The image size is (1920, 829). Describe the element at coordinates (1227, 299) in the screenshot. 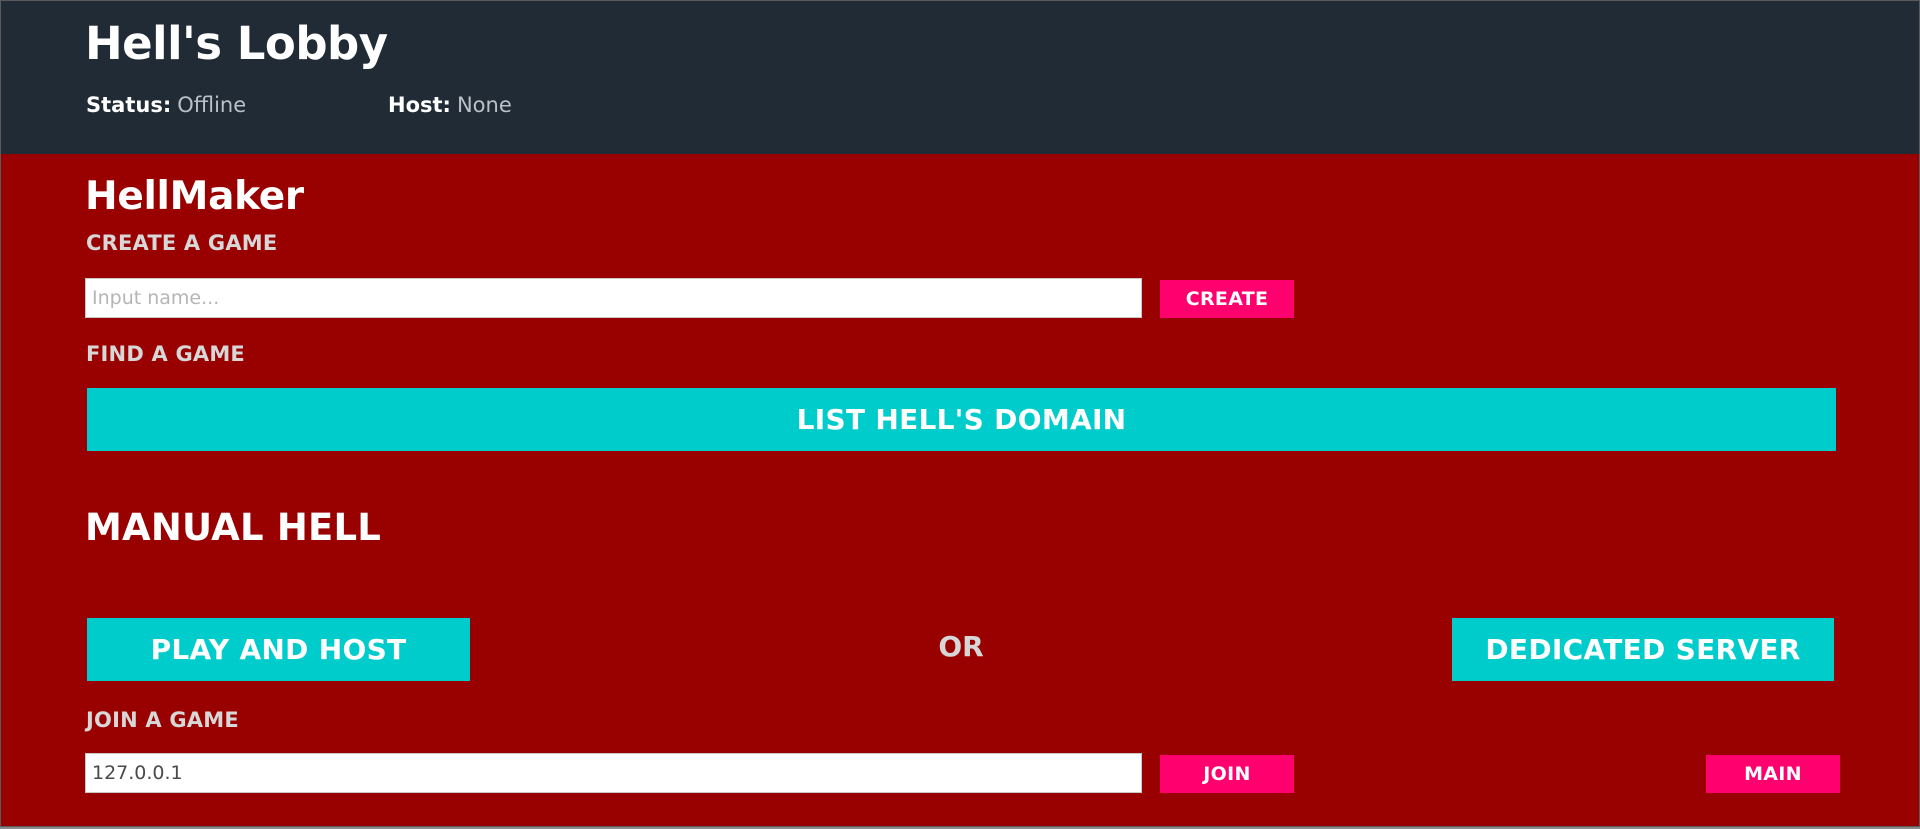

I see `create-button: CREATE` at that location.